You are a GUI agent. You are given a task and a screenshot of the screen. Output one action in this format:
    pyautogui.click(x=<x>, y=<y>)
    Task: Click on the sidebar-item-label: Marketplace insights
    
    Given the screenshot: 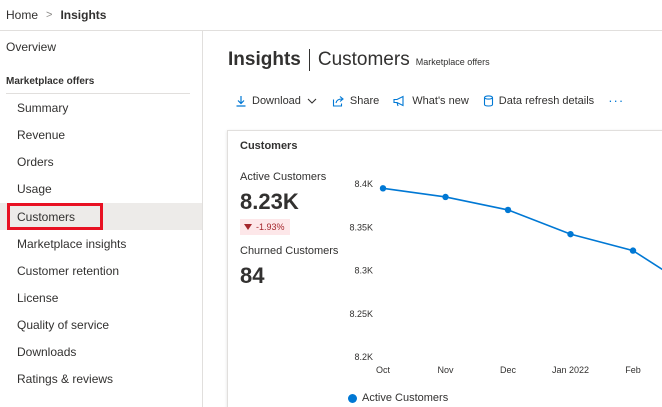 What is the action you would take?
    pyautogui.click(x=72, y=243)
    